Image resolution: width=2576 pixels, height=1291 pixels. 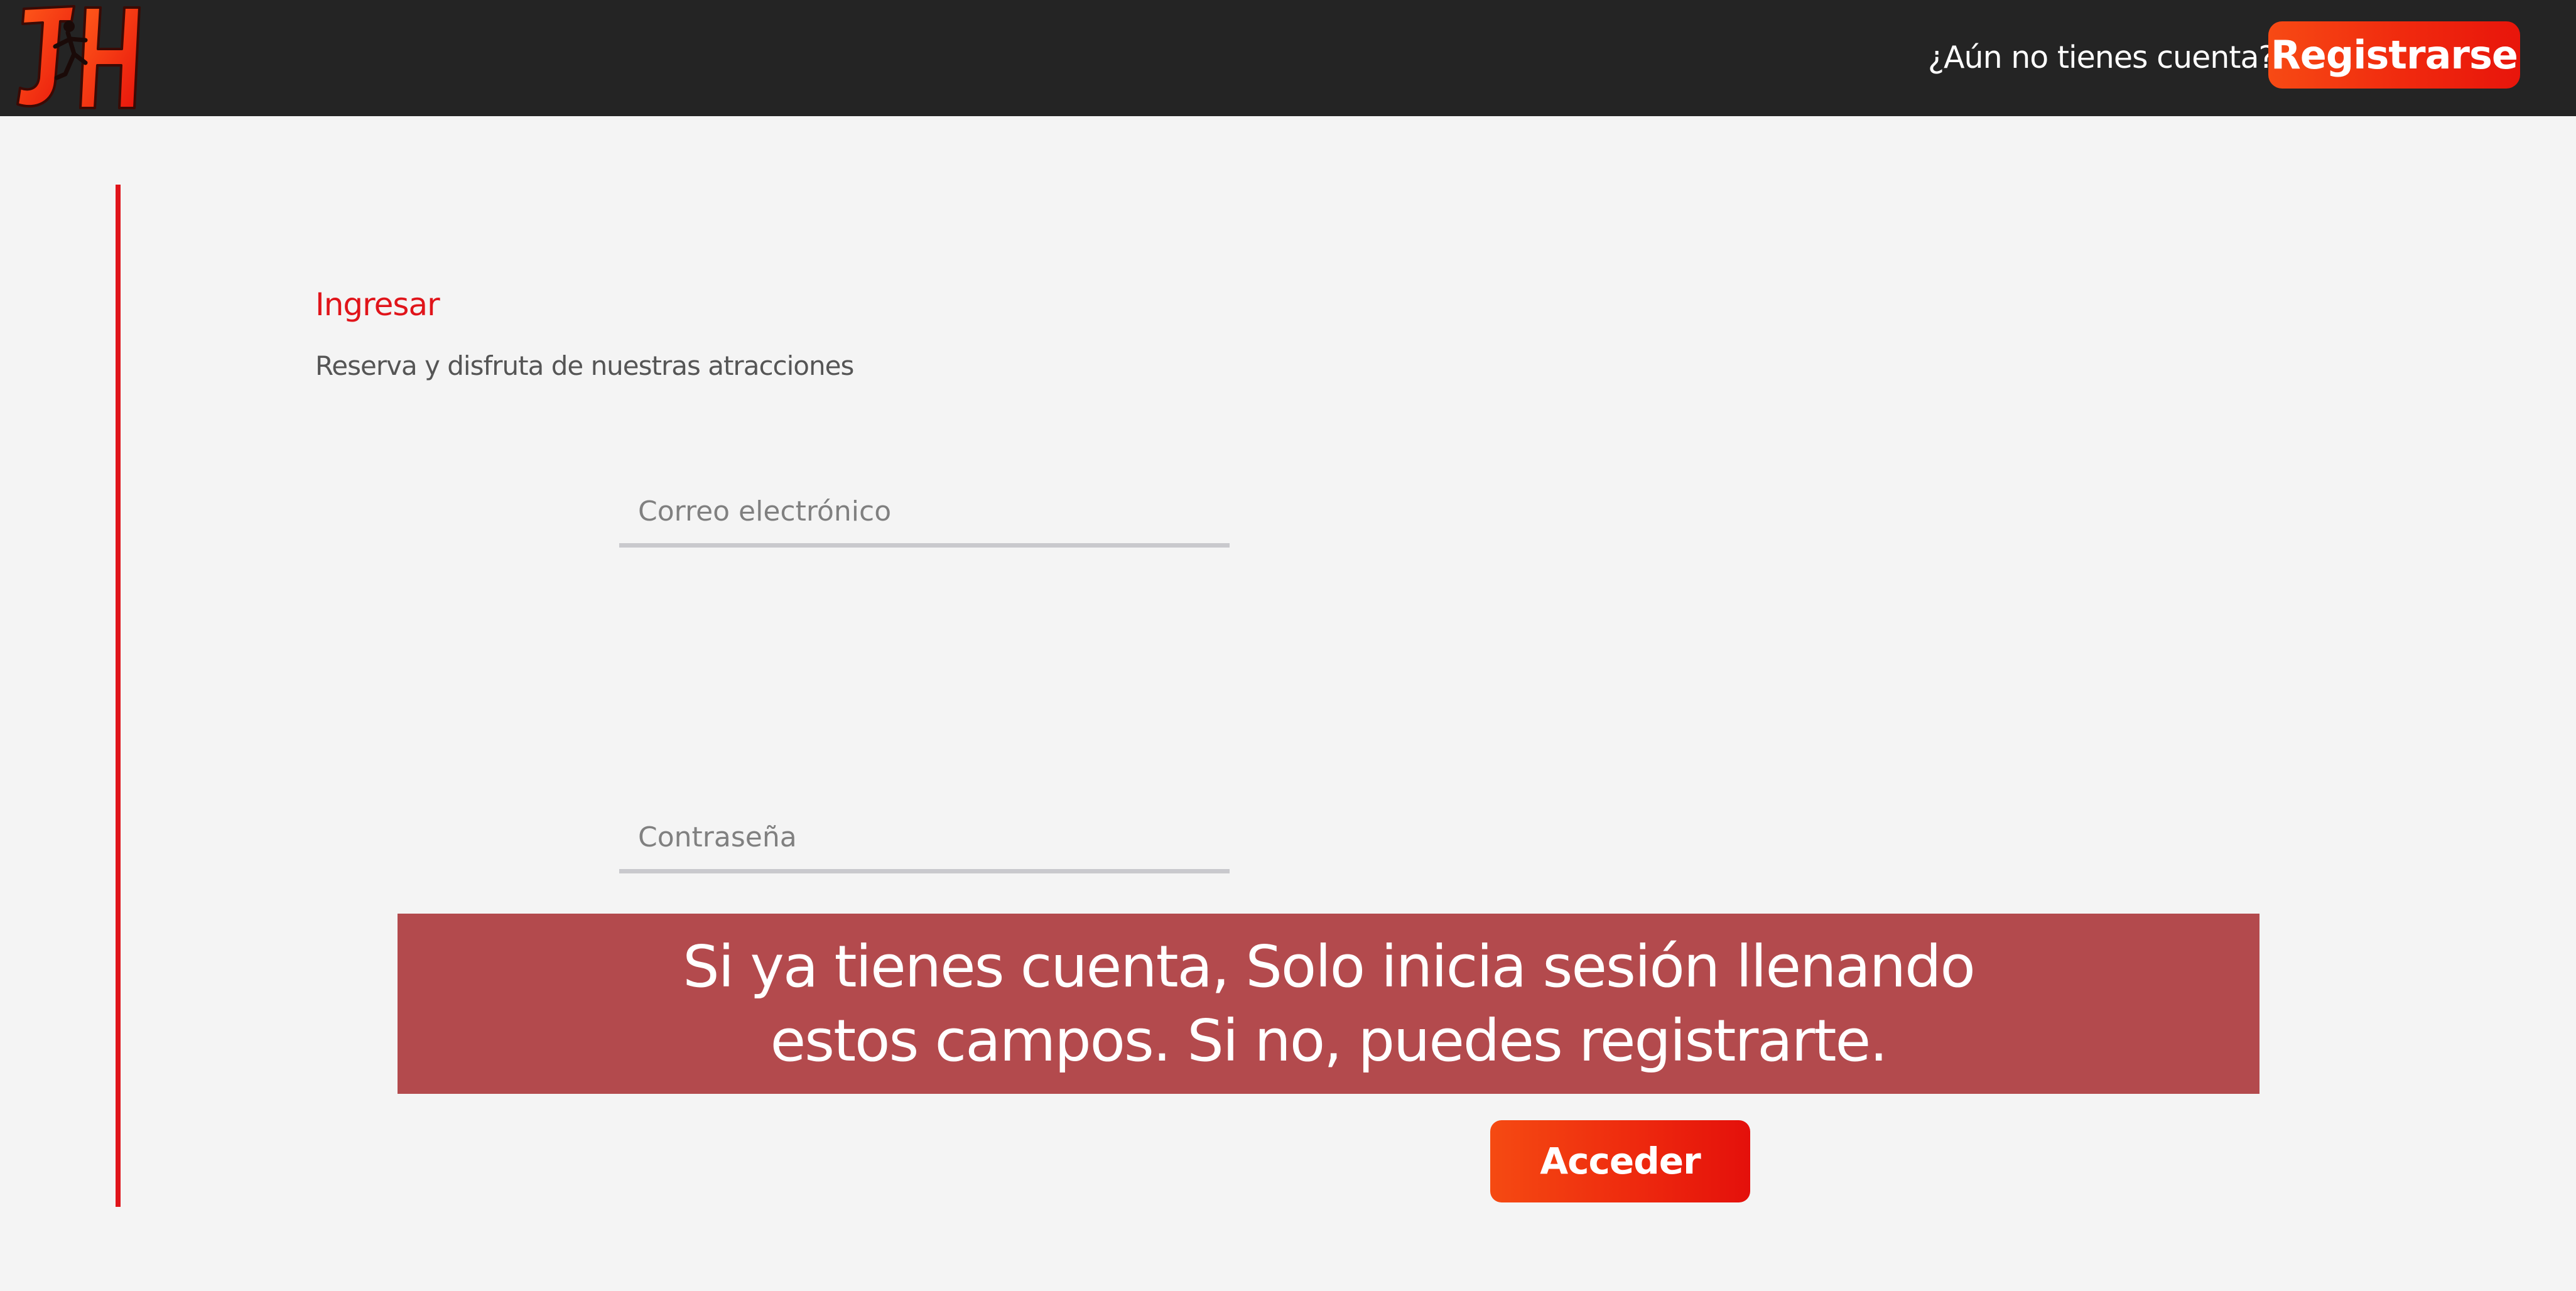 What do you see at coordinates (1620, 1161) in the screenshot?
I see `login-button: Acceder` at bounding box center [1620, 1161].